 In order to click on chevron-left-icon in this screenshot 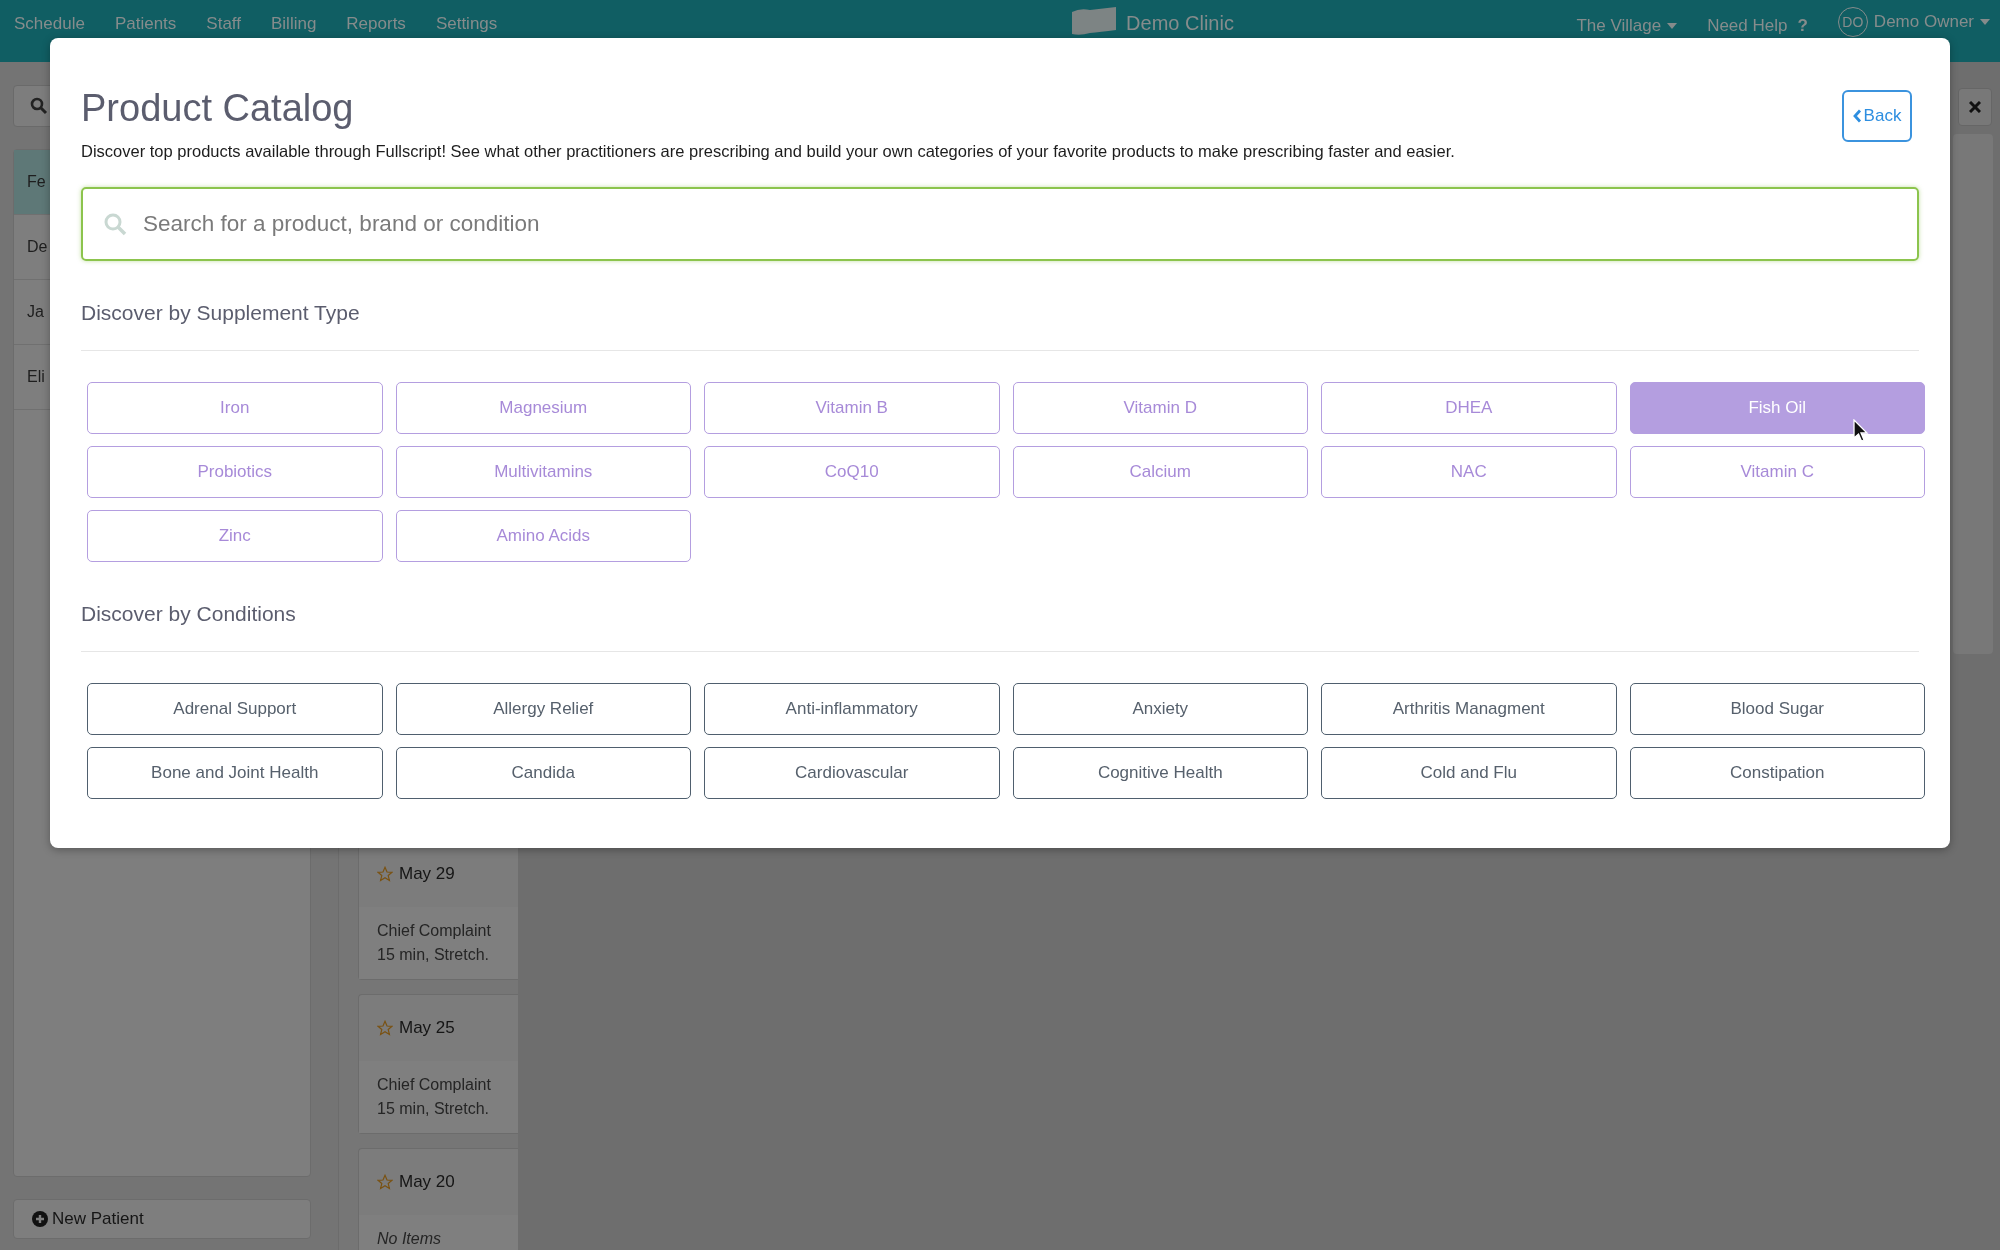, I will do `click(1857, 116)`.